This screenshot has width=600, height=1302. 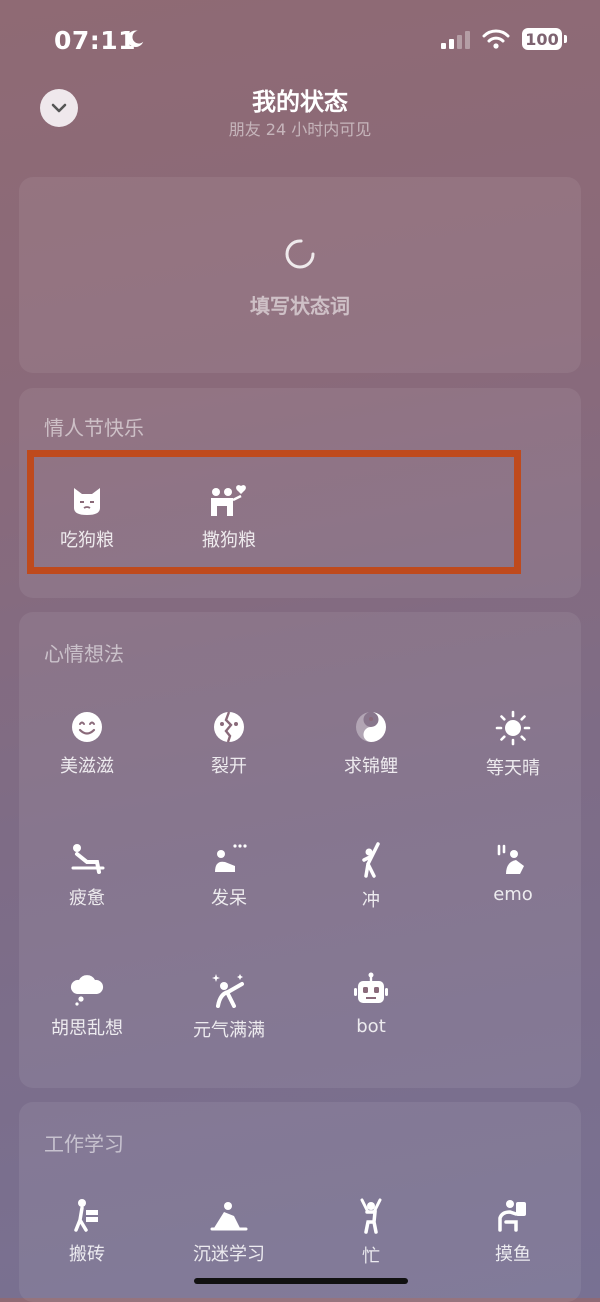 I want to click on section-title-valentine: 情人节快乐, so click(x=94, y=428).